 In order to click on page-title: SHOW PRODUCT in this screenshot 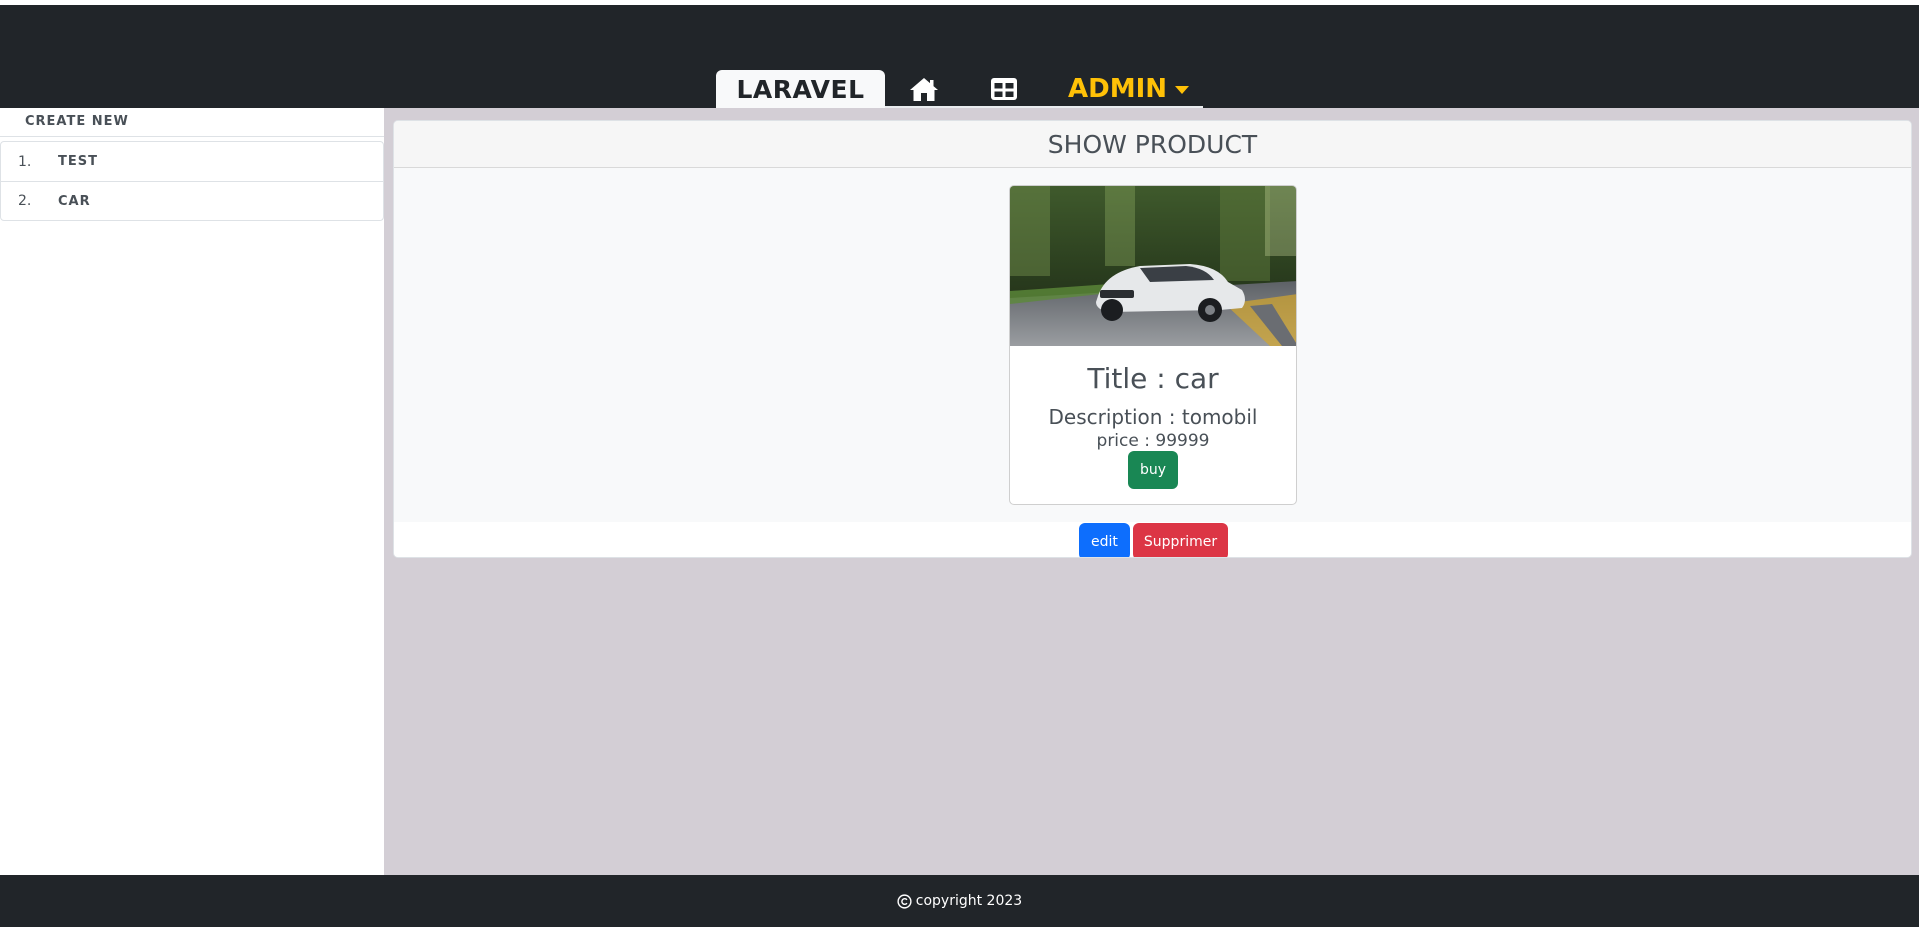, I will do `click(1152, 144)`.